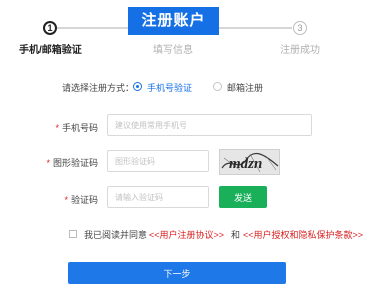 Image resolution: width=378 pixels, height=296 pixels. Describe the element at coordinates (255, 28) in the screenshot. I see `step-line-right` at that location.